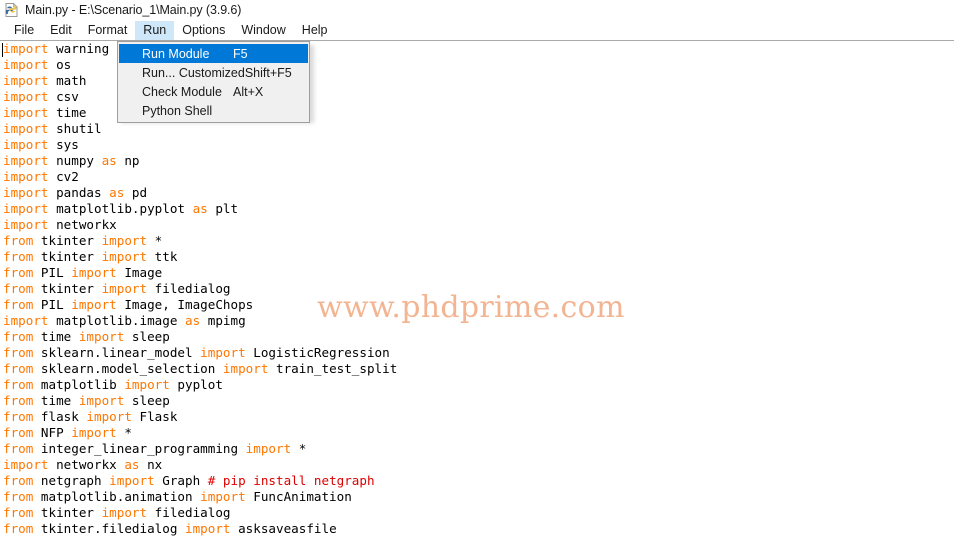 The height and width of the screenshot is (539, 954). What do you see at coordinates (120, 208) in the screenshot?
I see `code-token-id: matplotlib.pyplot` at bounding box center [120, 208].